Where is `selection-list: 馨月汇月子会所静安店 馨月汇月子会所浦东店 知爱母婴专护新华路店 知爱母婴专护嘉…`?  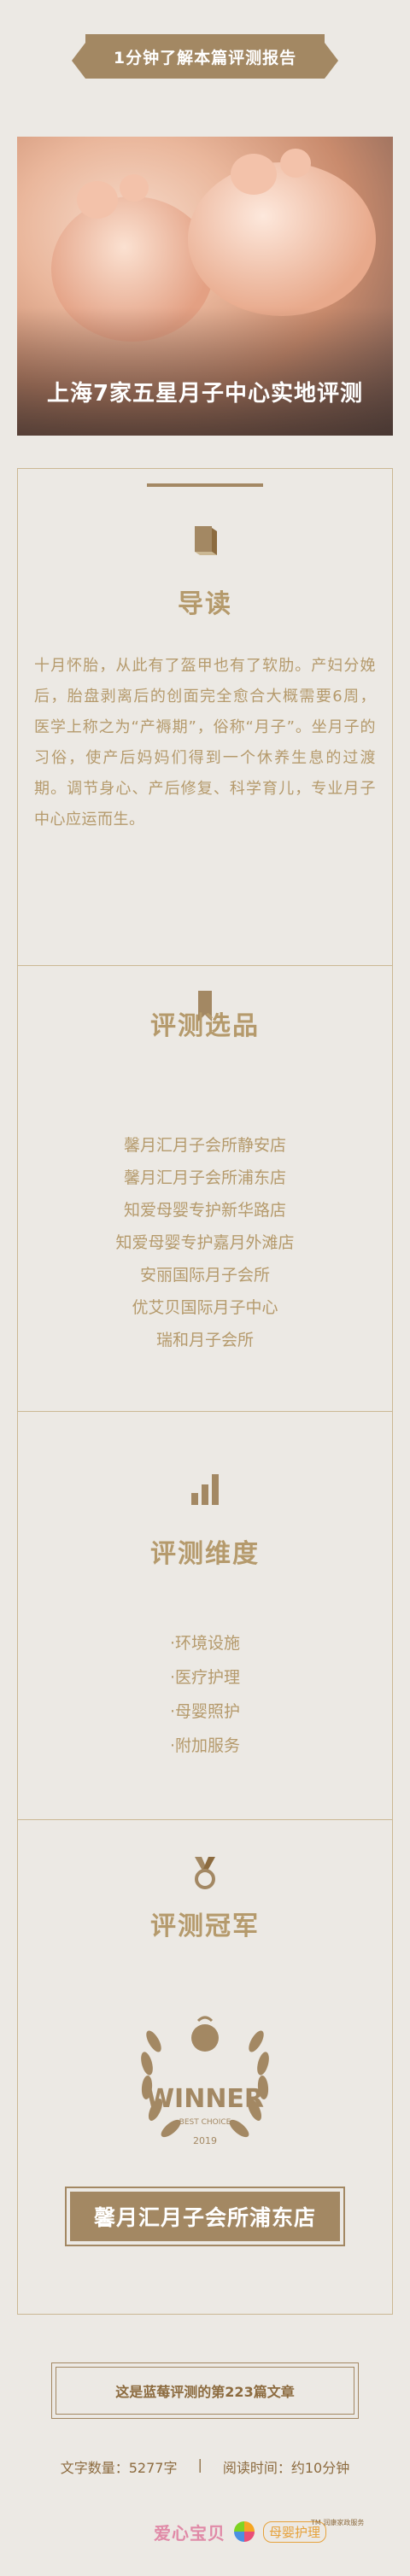
selection-list: 馨月汇月子会所静安店 馨月汇月子会所浦东店 知爱母婴专护新华路店 知爱母婴专护嘉… is located at coordinates (205, 1242).